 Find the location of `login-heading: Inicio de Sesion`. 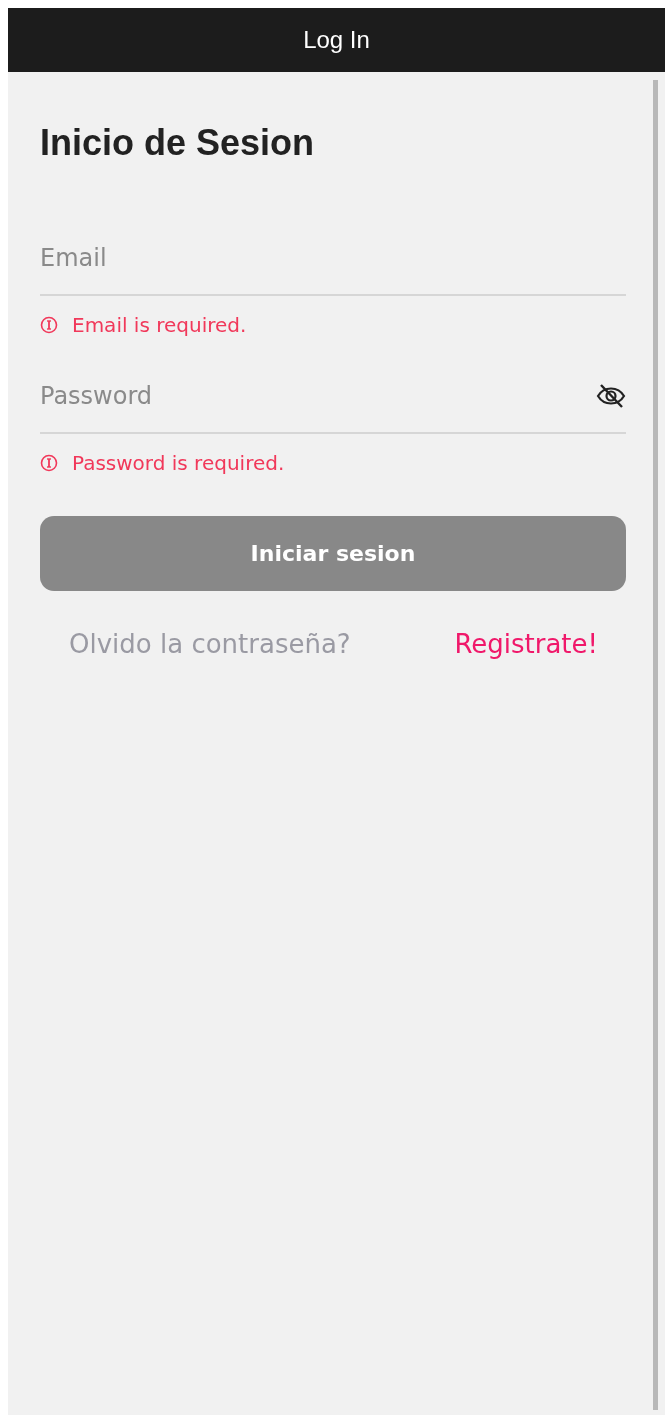

login-heading: Inicio de Sesion is located at coordinates (178, 143).